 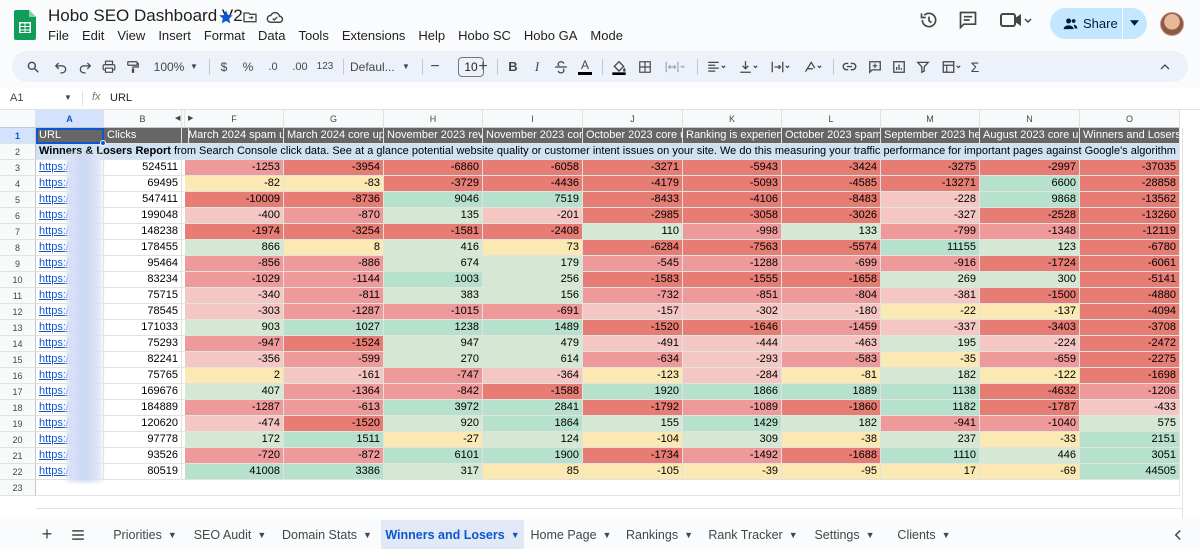 I want to click on update-delta-cell: 1429, so click(x=732, y=424).